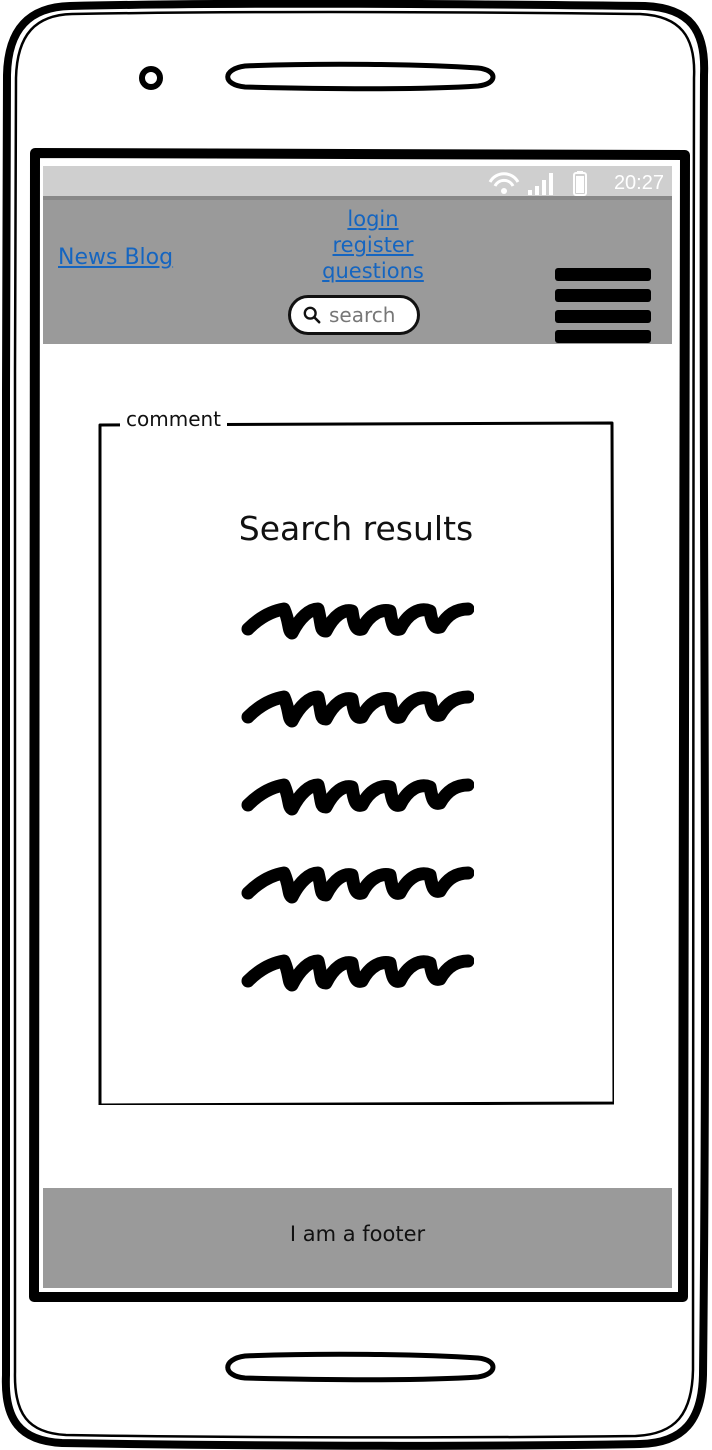 Image resolution: width=712 pixels, height=1450 pixels. Describe the element at coordinates (357, 183) in the screenshot. I see `status-bar: 20:27` at that location.